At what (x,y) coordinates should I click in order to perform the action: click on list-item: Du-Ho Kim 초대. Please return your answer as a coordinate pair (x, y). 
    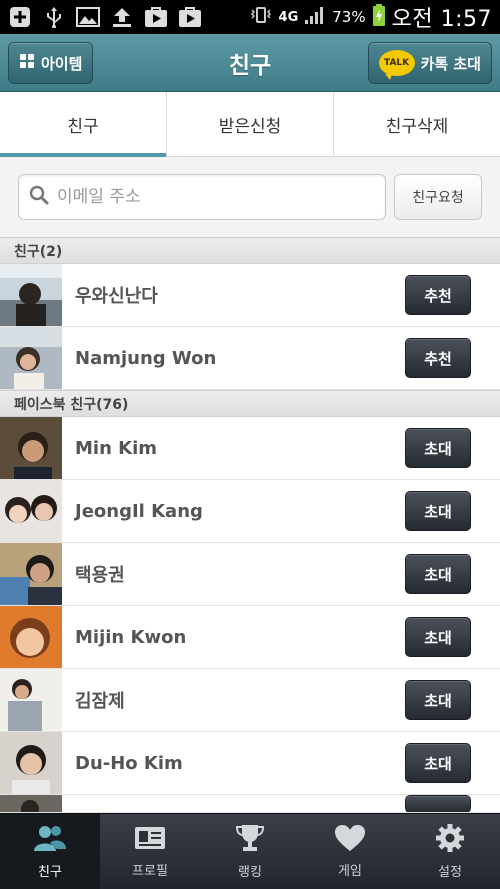
    Looking at the image, I should click on (250, 763).